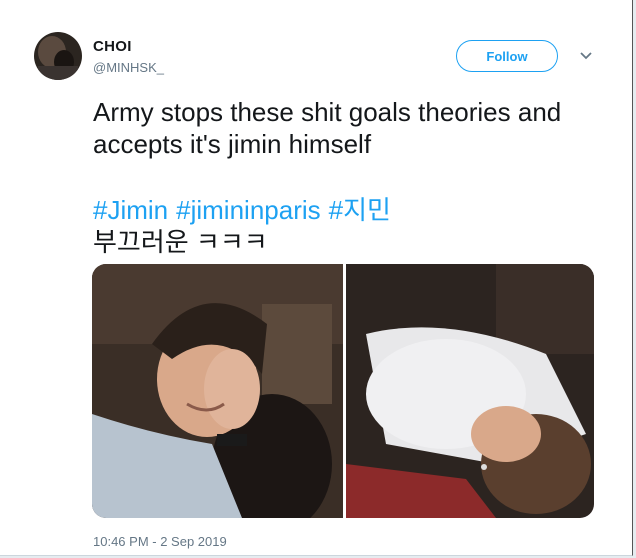  I want to click on hashtag-link: #Jimin, so click(130, 210).